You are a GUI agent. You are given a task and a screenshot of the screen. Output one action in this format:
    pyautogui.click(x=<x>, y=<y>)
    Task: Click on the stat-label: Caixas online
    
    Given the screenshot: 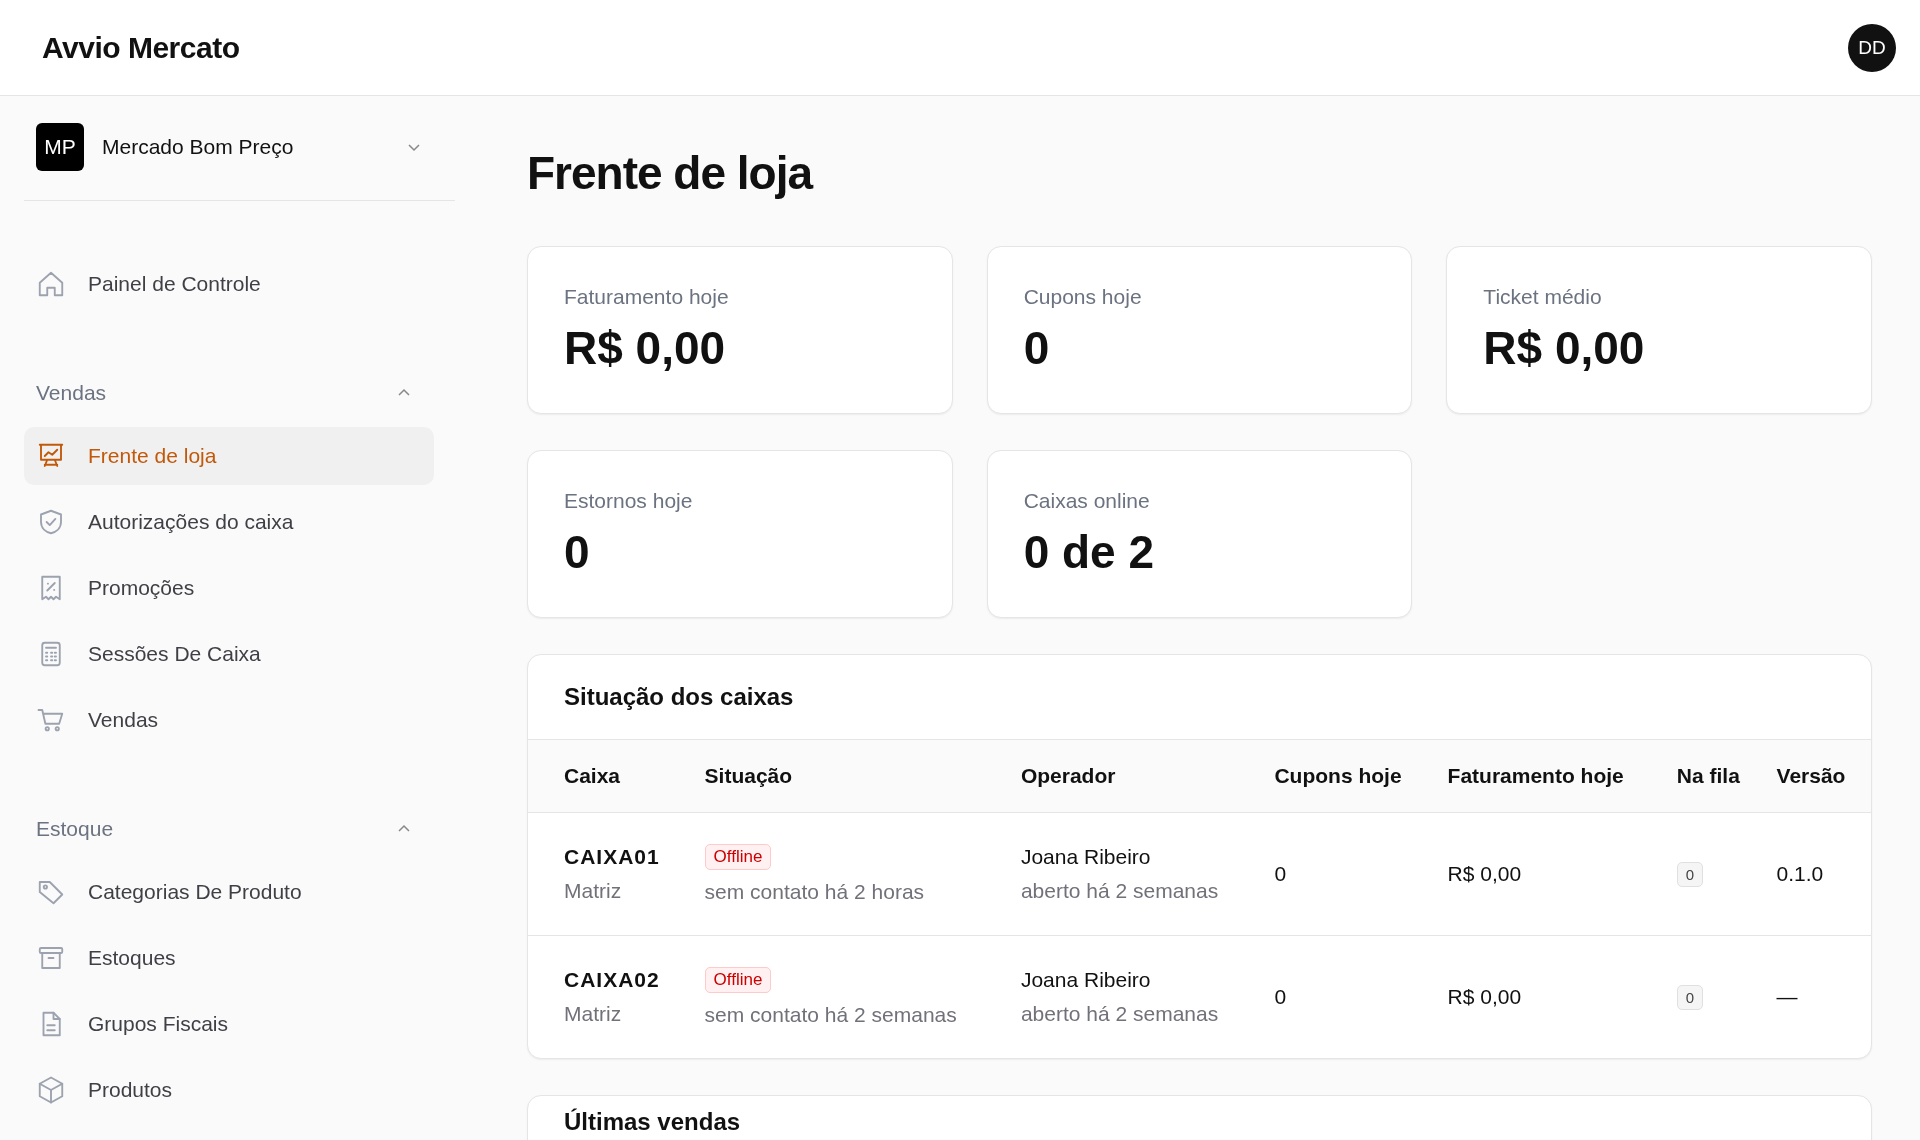 What is the action you would take?
    pyautogui.click(x=1087, y=501)
    